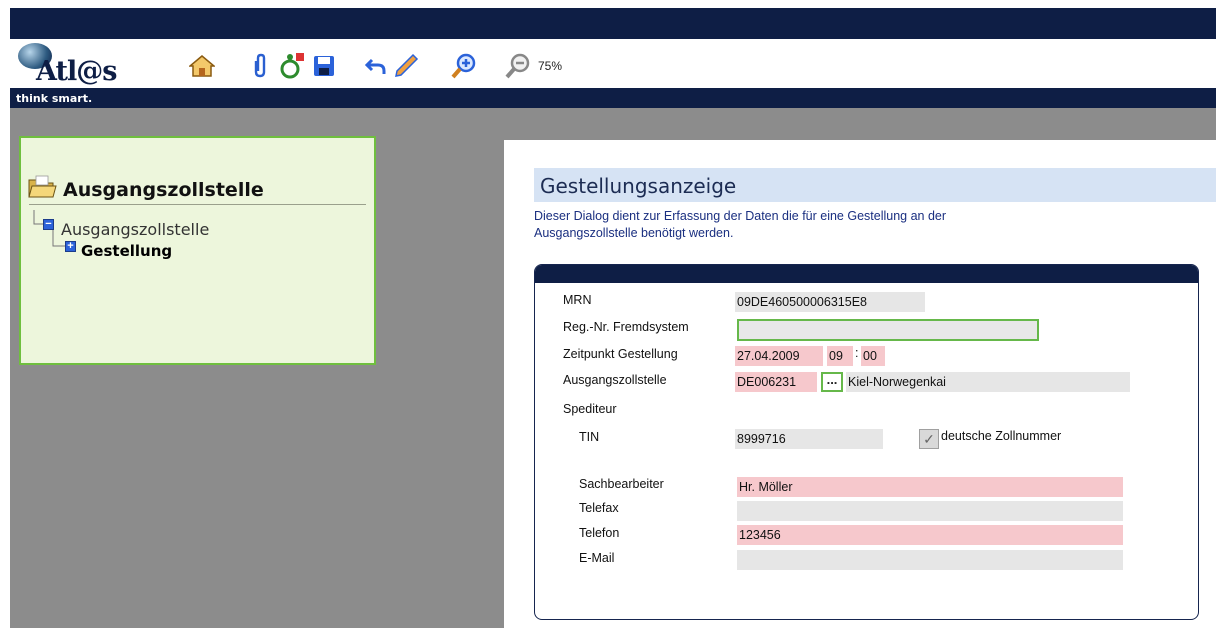 The image size is (1216, 628). Describe the element at coordinates (597, 558) in the screenshot. I see `email-label: E-Mail` at that location.